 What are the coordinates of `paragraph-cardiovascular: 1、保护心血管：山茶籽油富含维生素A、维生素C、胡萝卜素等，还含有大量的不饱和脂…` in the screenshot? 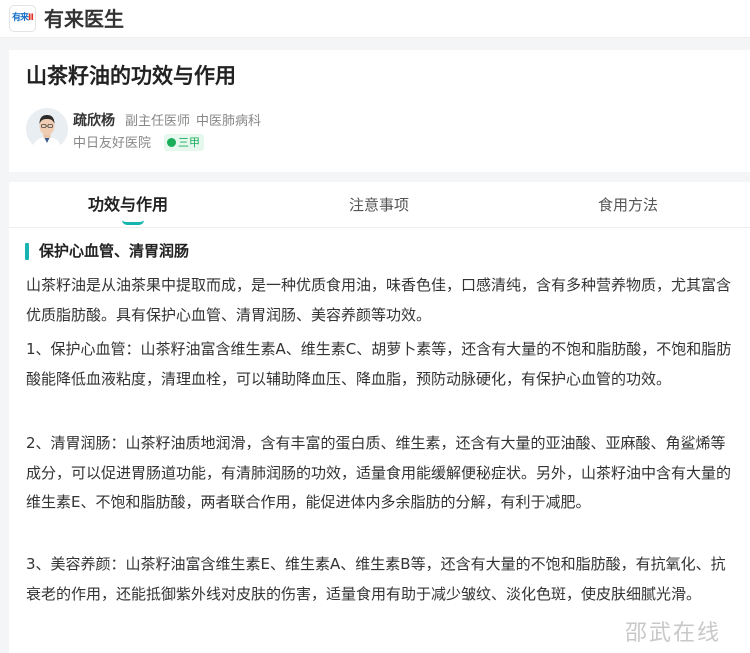 It's located at (379, 364).